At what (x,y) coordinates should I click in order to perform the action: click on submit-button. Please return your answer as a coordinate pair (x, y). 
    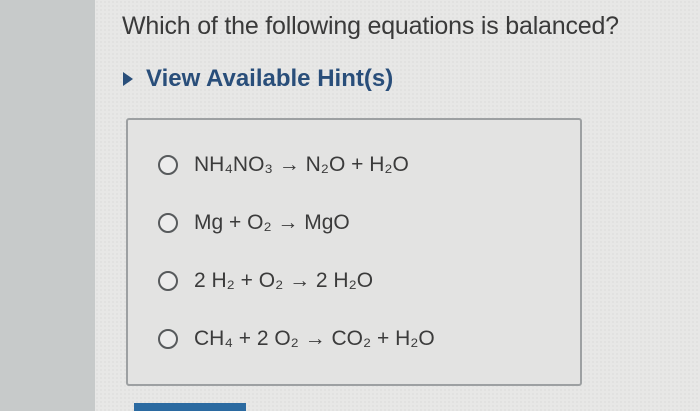
    Looking at the image, I should click on (190, 407).